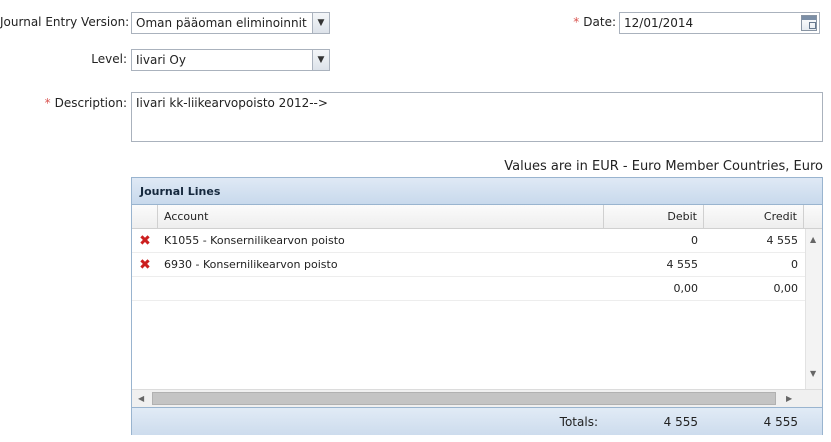  I want to click on sum-row: 0,00 0,00, so click(477, 289).